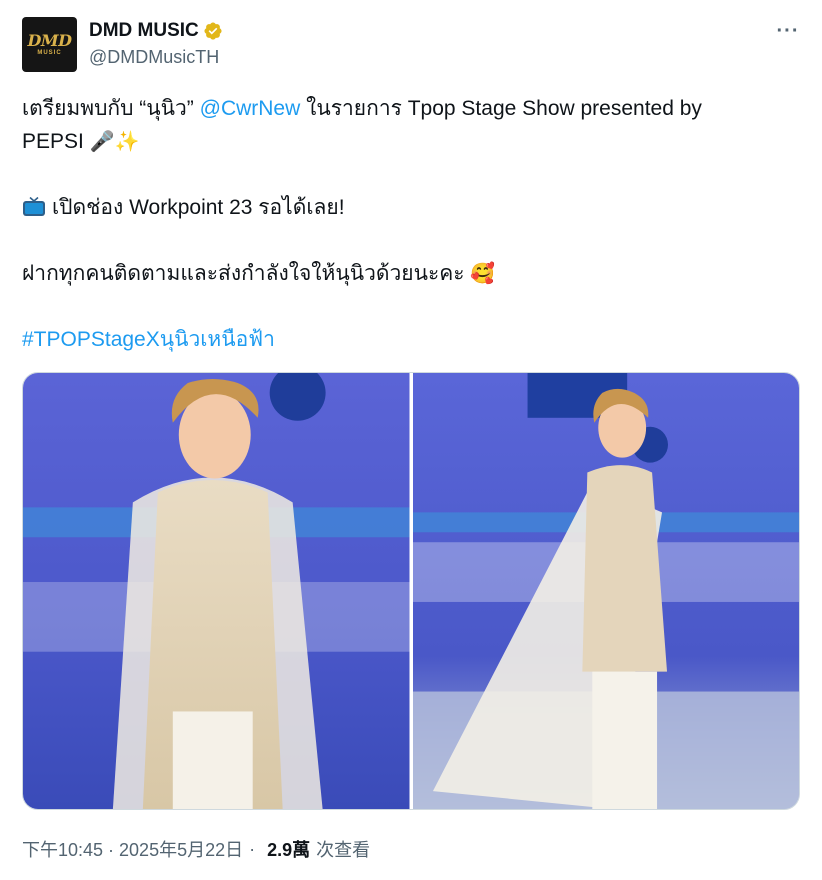 This screenshot has height=880, width=822. What do you see at coordinates (156, 57) in the screenshot?
I see `account-handle: @DMDMusicTH` at bounding box center [156, 57].